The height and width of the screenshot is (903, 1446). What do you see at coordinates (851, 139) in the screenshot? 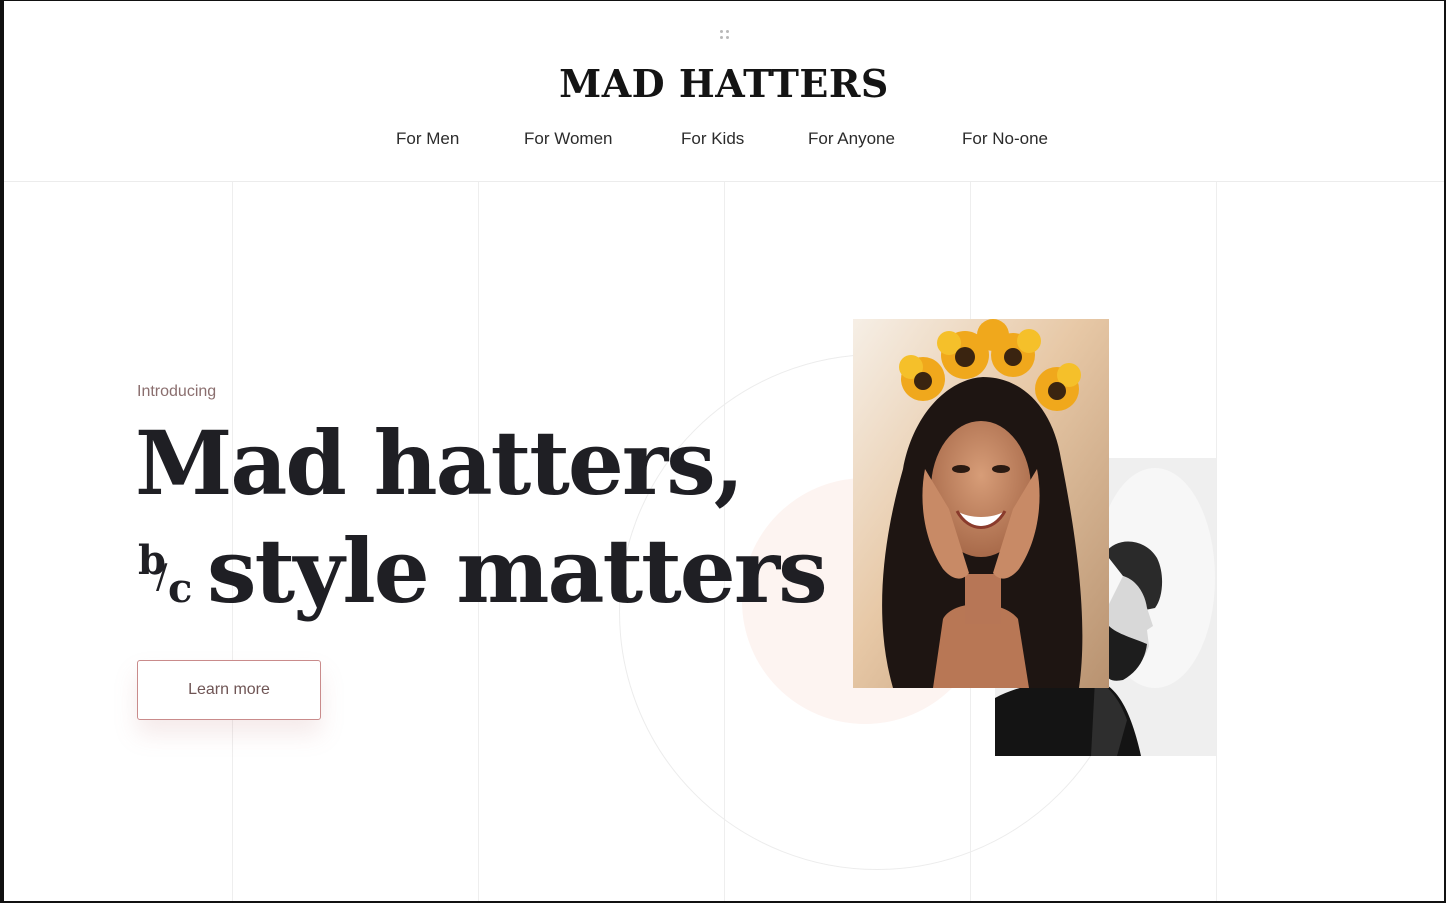
I see `nav-item-for-anyone: For Anyone` at bounding box center [851, 139].